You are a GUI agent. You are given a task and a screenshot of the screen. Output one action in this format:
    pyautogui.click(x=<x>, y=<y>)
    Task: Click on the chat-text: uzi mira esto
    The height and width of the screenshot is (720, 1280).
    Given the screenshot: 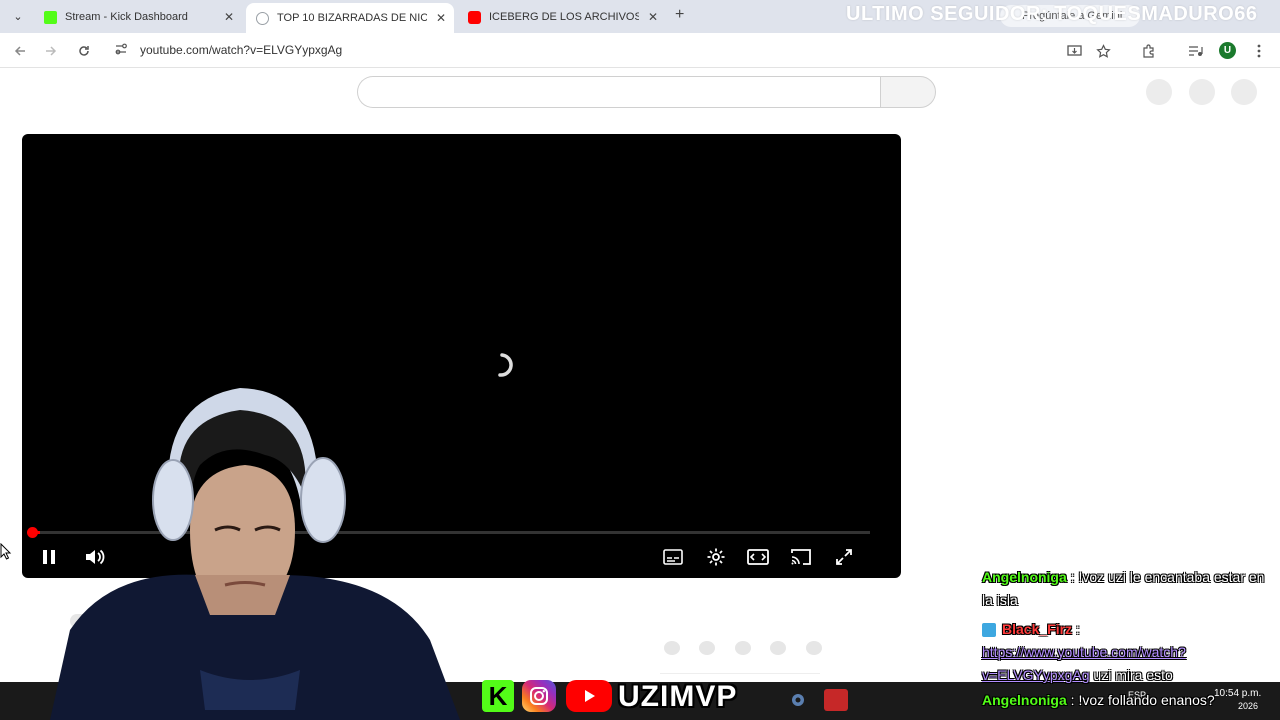 What is the action you would take?
    pyautogui.click(x=1131, y=675)
    